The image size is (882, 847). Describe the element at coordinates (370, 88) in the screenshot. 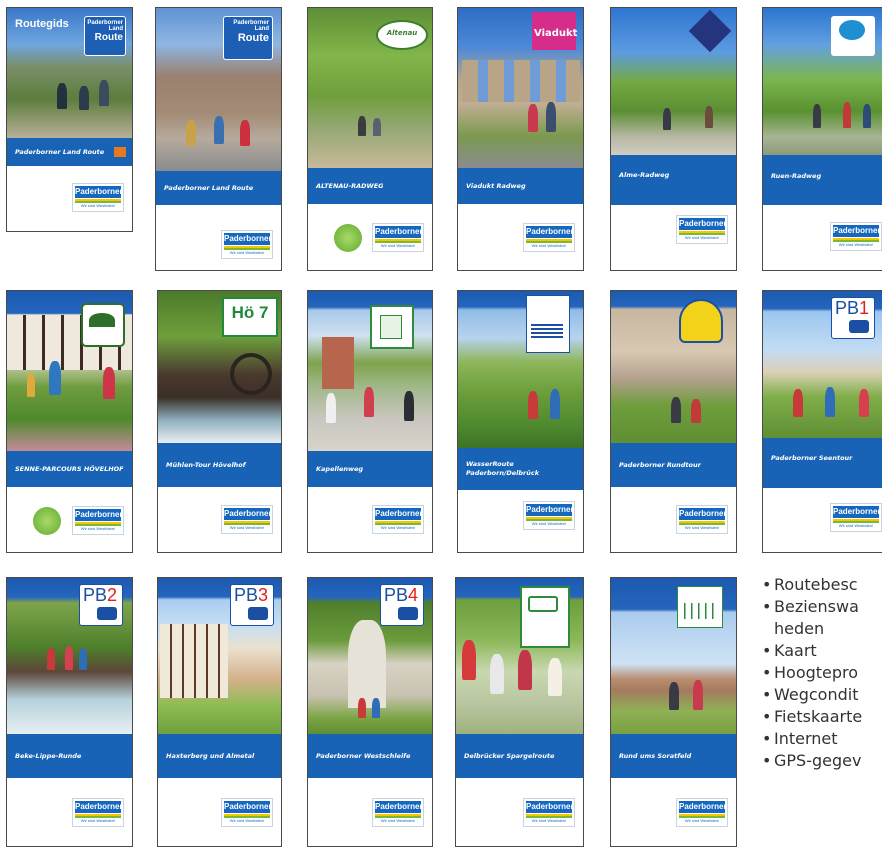

I see `brochure-photo: Altenau` at that location.